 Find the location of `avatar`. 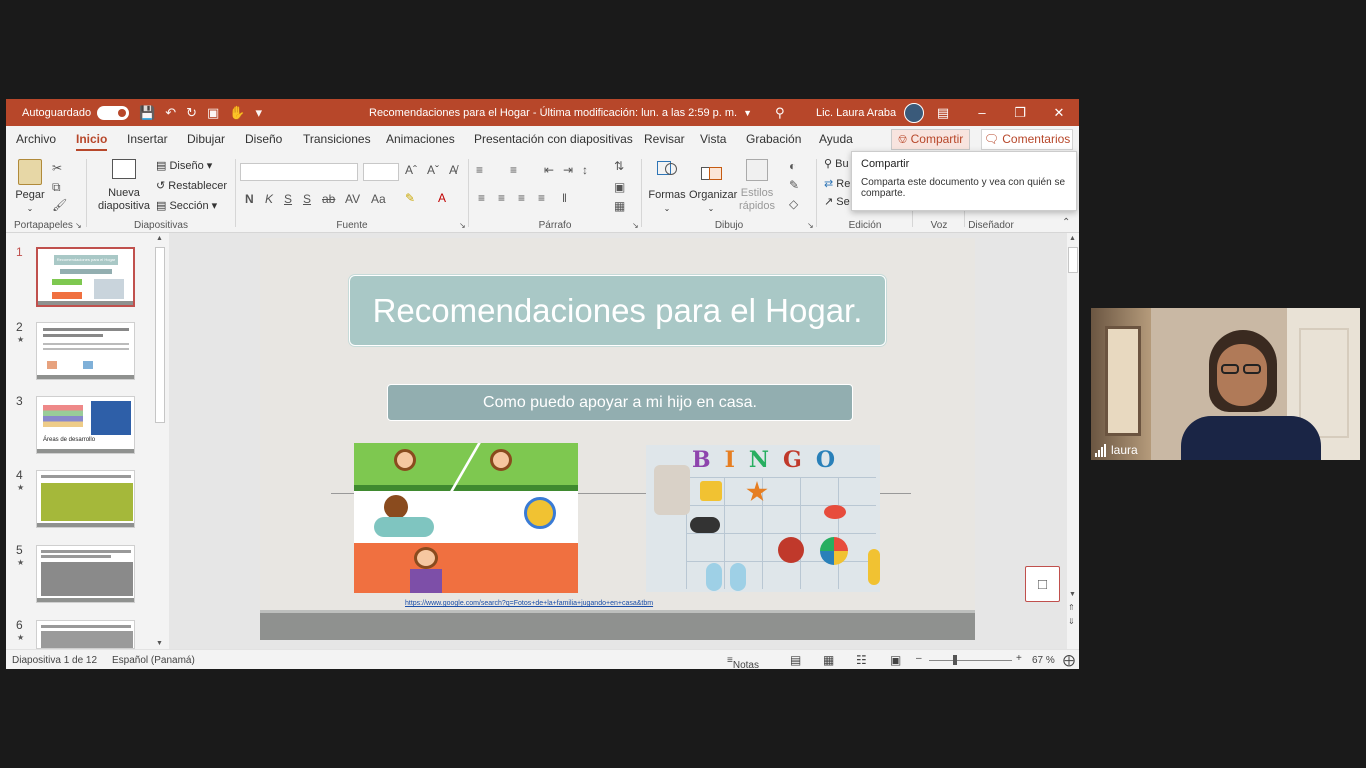

avatar is located at coordinates (914, 112).